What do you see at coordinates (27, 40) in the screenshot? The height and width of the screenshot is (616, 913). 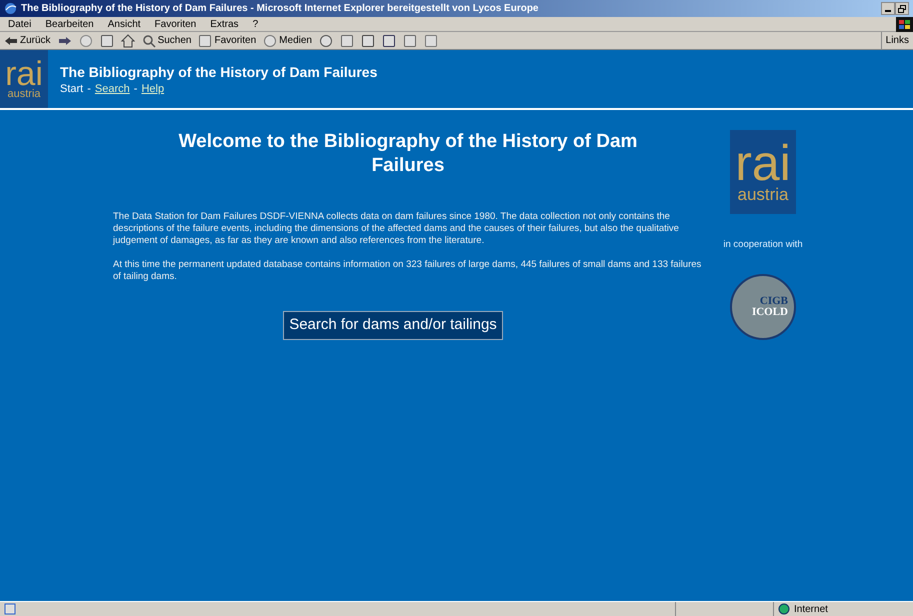 I see `toolbar-button: Zurück` at bounding box center [27, 40].